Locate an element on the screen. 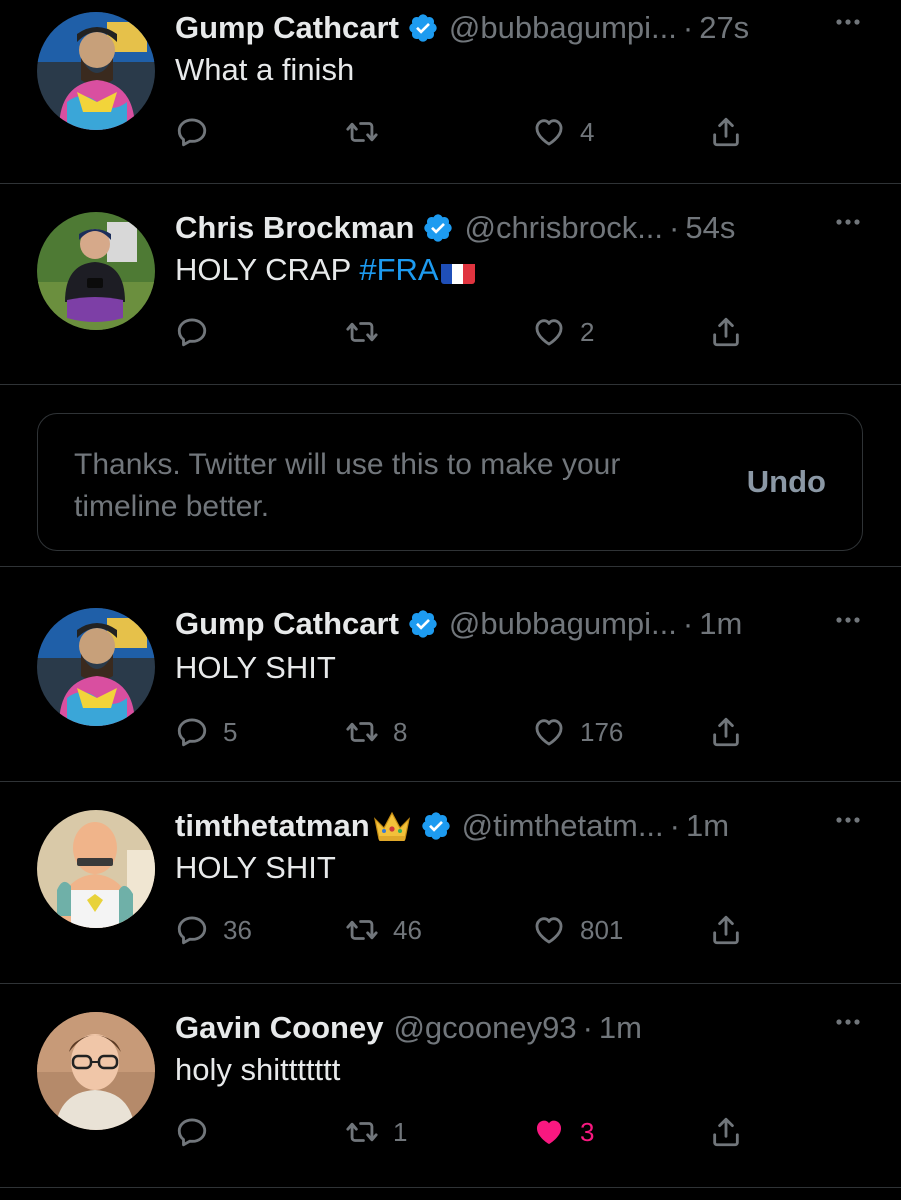  like-count: 801 is located at coordinates (602, 929).